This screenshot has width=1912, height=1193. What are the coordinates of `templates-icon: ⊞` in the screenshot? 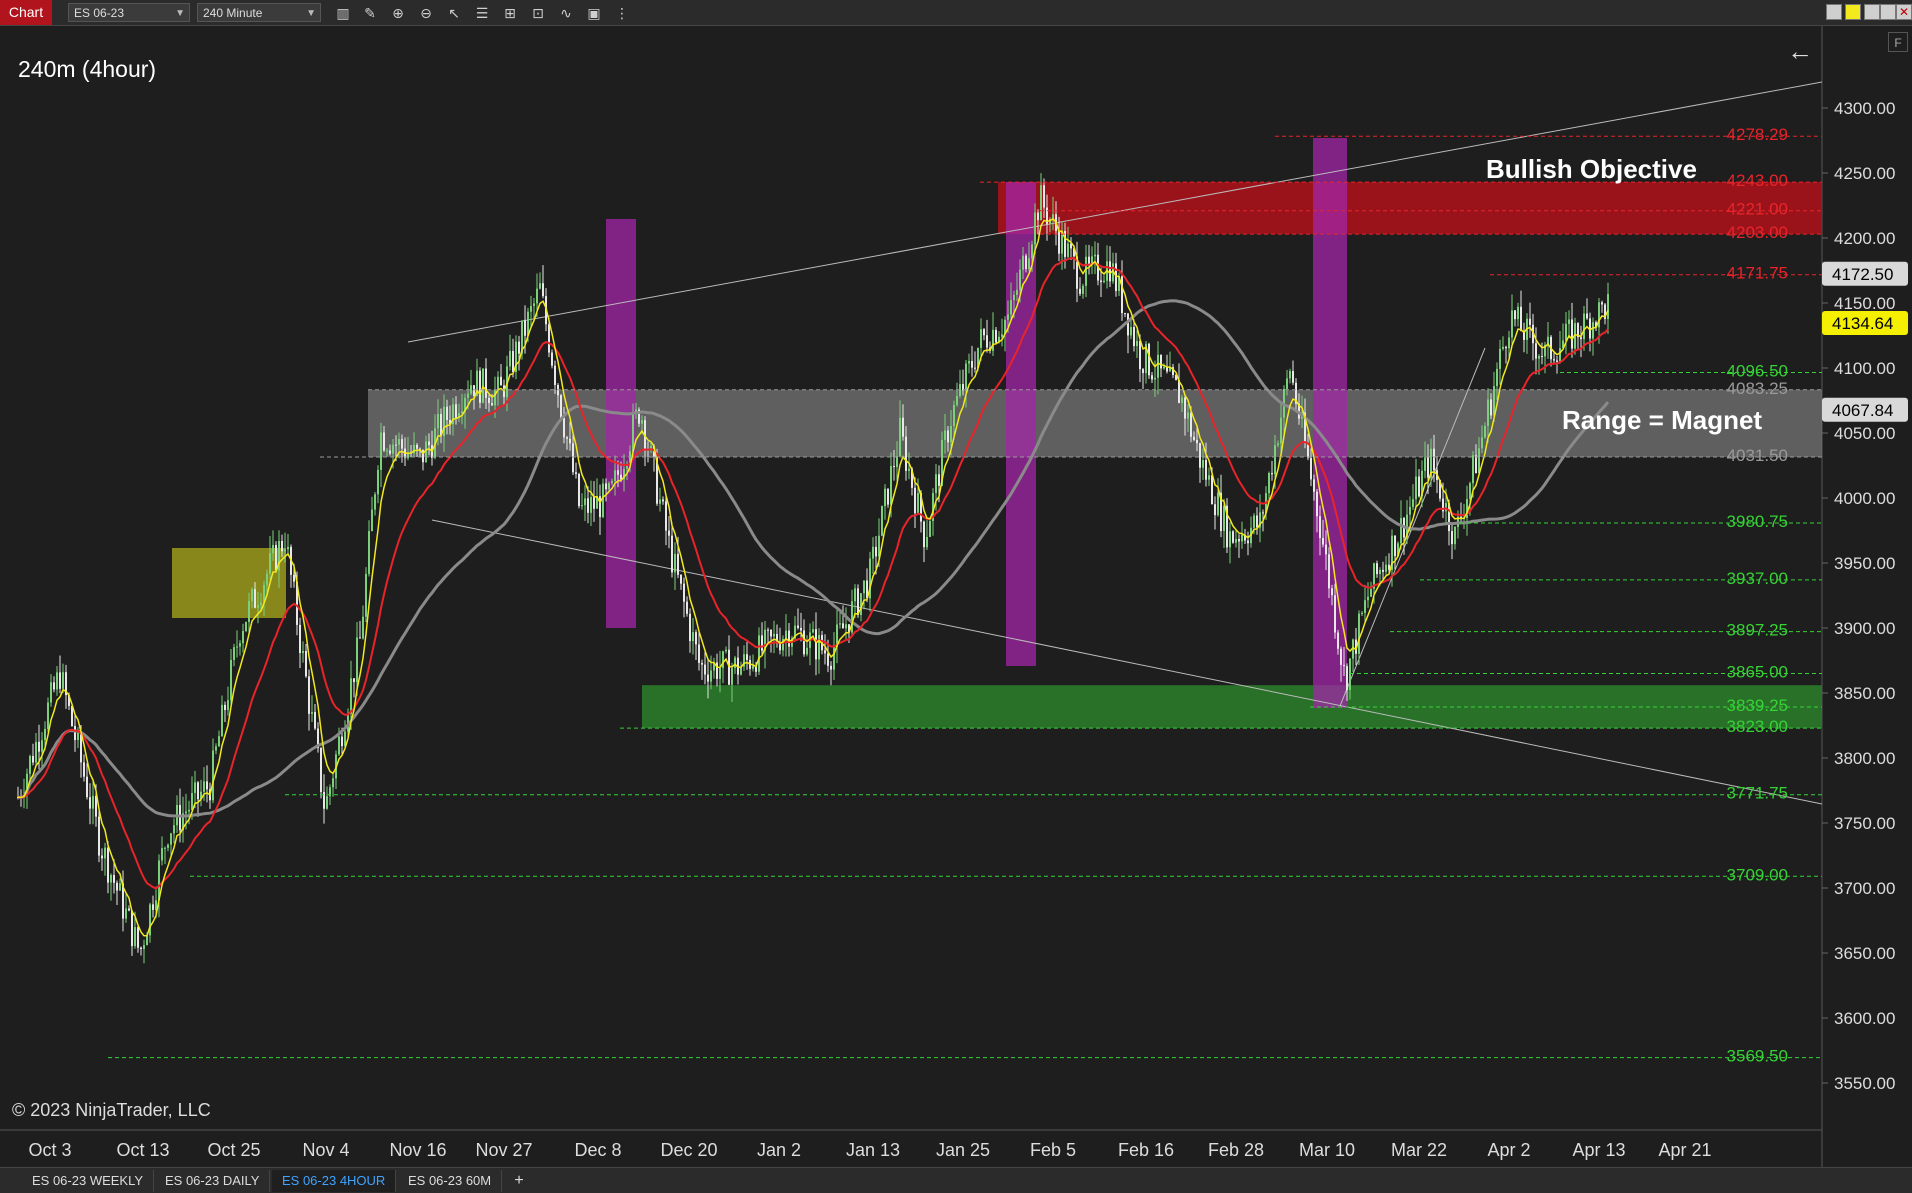 It's located at (510, 13).